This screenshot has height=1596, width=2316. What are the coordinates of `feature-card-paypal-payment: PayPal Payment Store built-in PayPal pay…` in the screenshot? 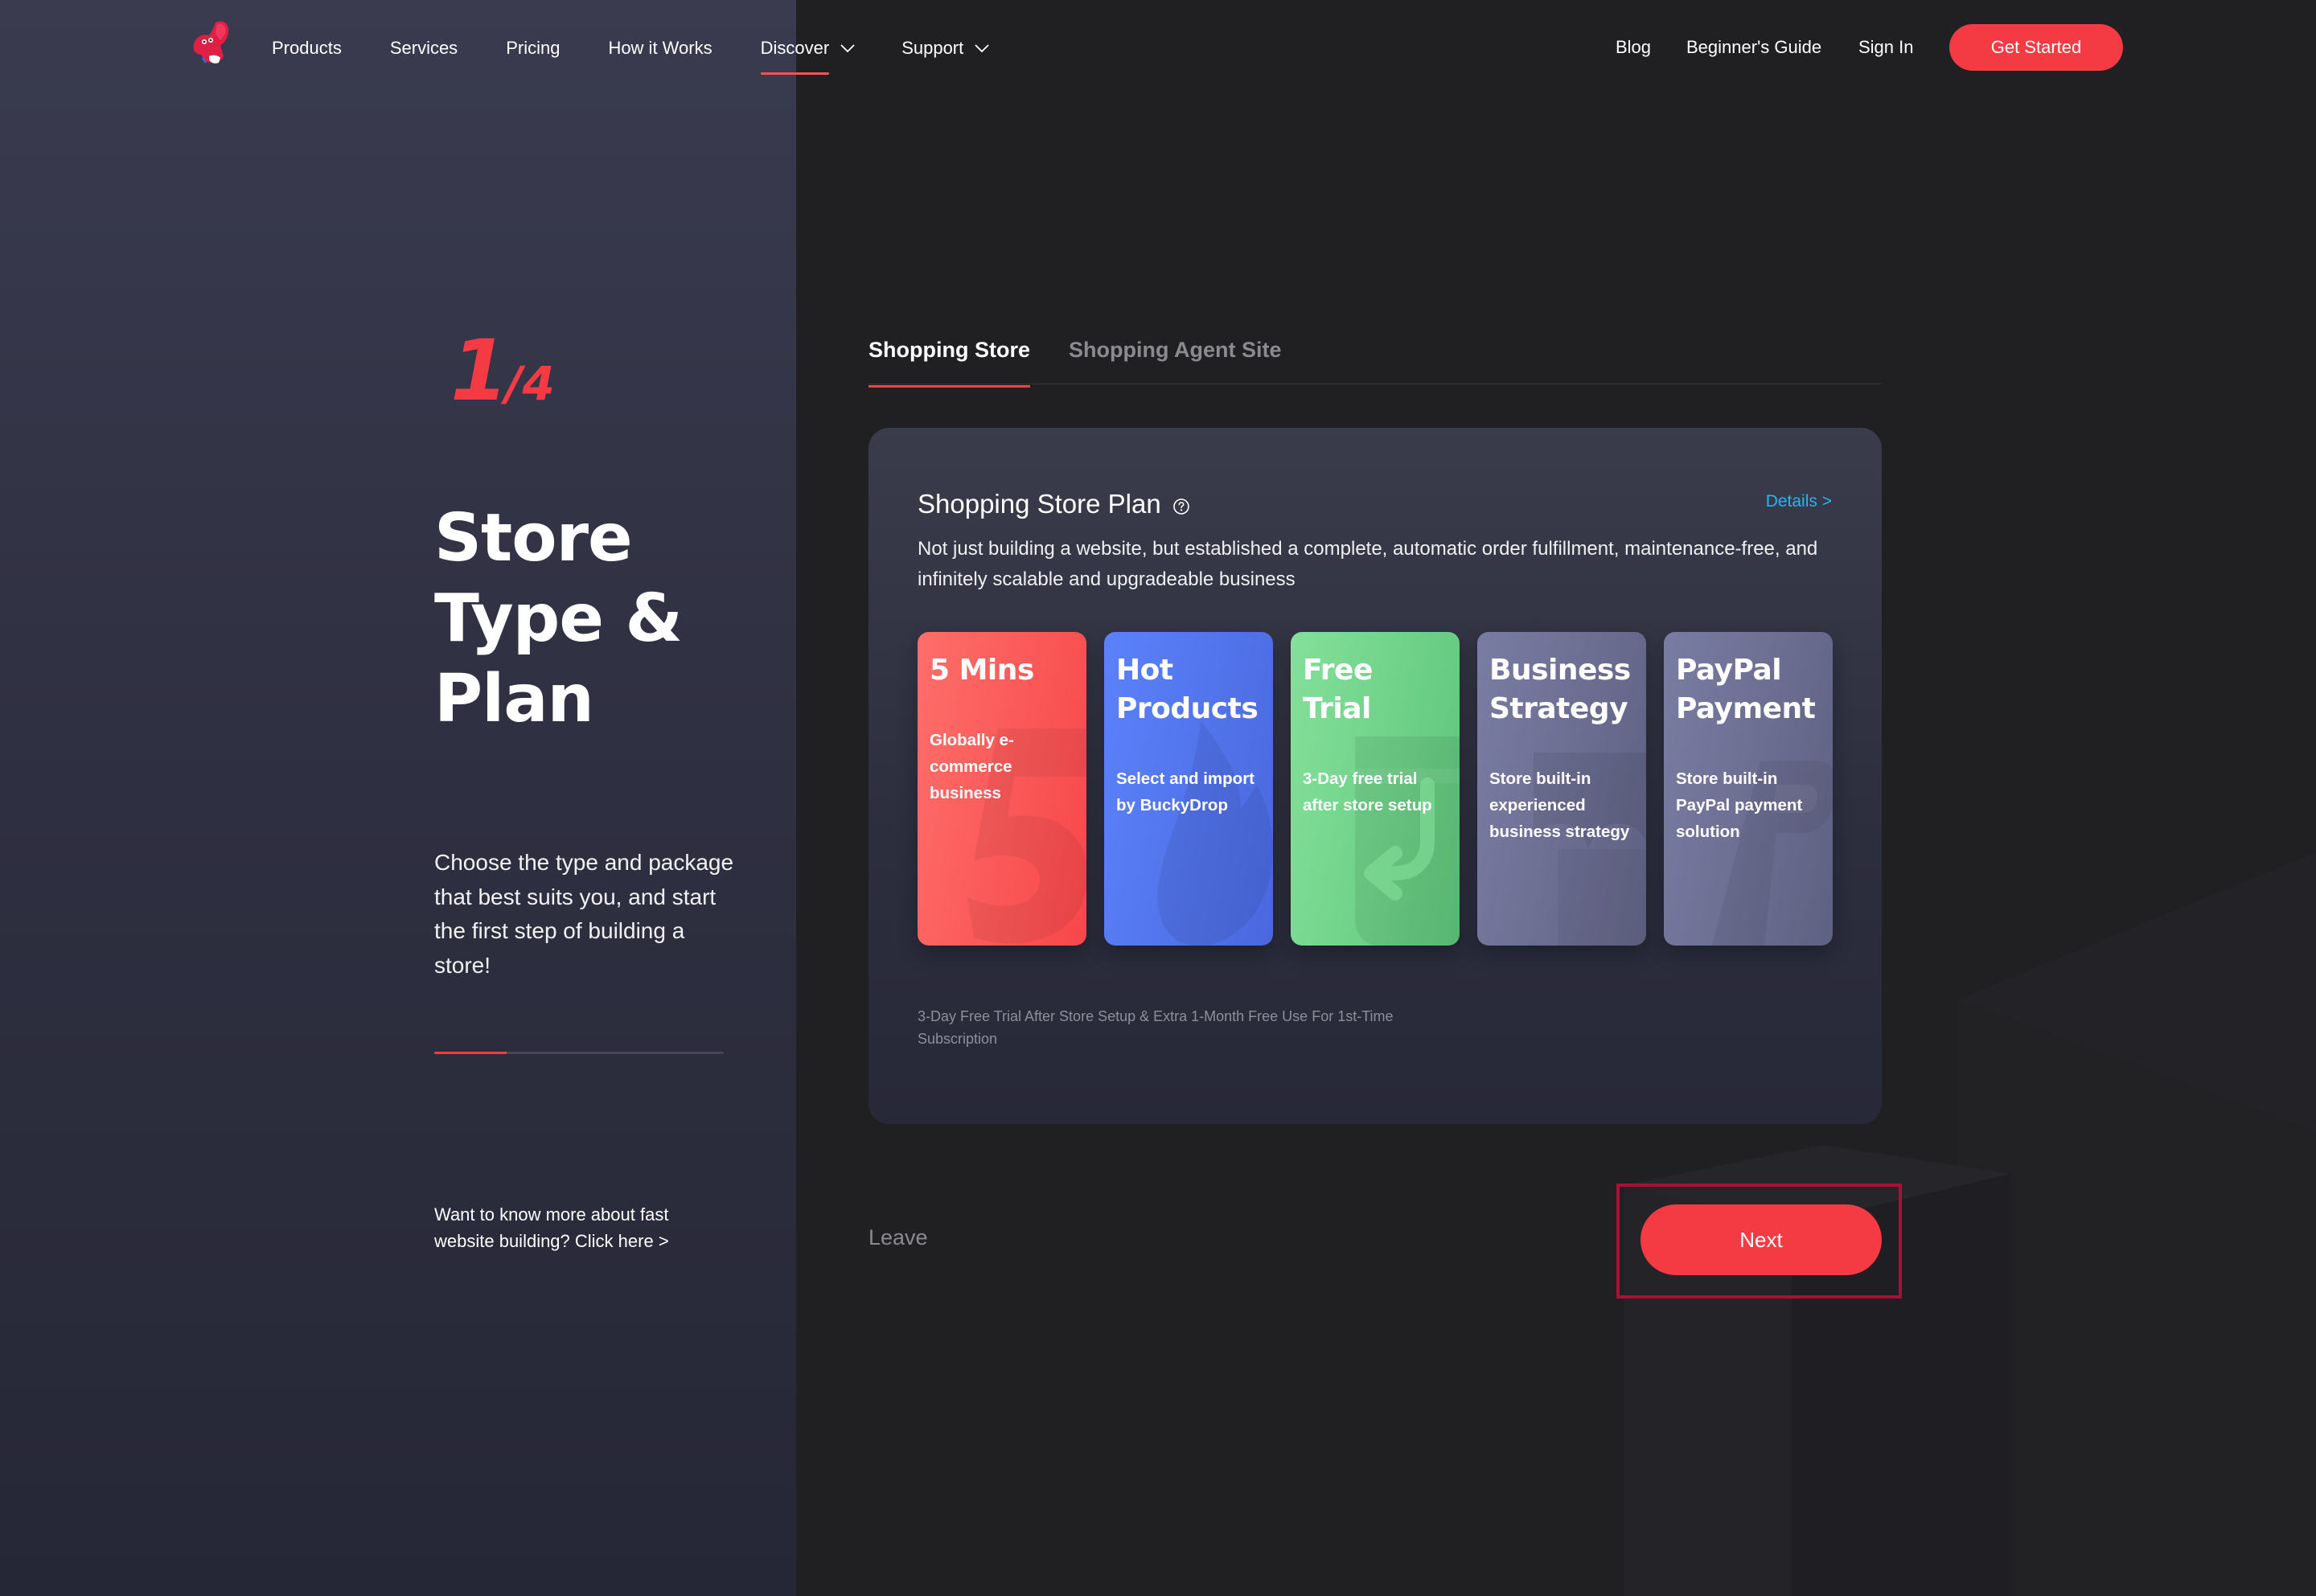 It's located at (1748, 789).